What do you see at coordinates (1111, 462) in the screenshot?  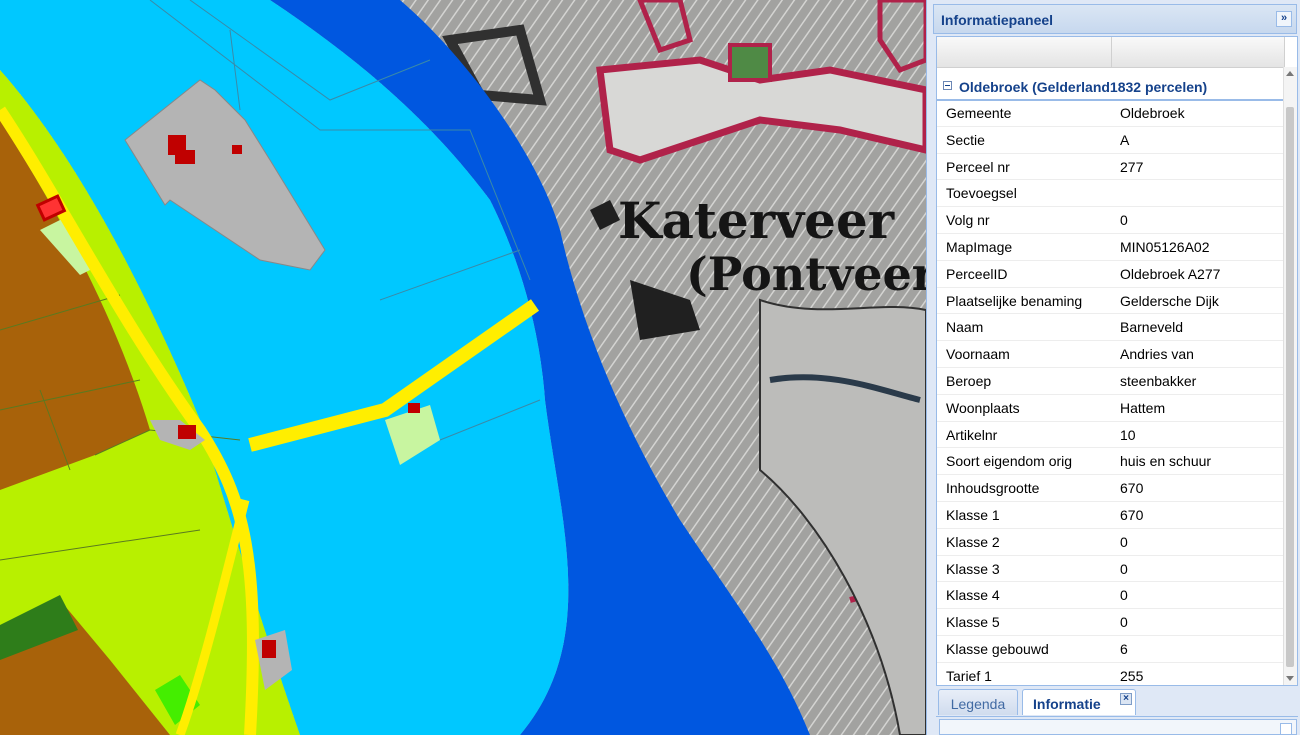 I see `table-row: Soort eigendom orig huis en schuur` at bounding box center [1111, 462].